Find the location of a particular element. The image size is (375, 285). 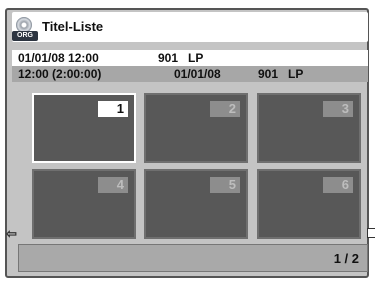

thumbnail-number: 5 is located at coordinates (225, 185).